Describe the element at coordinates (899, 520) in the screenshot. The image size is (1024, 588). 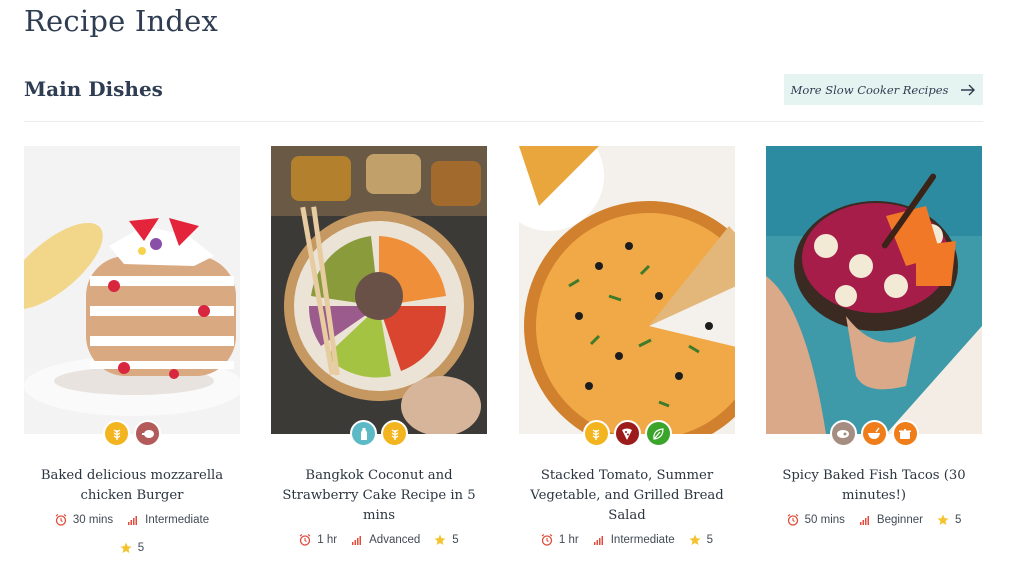
I see `recipe-difficulty: Beginner` at that location.